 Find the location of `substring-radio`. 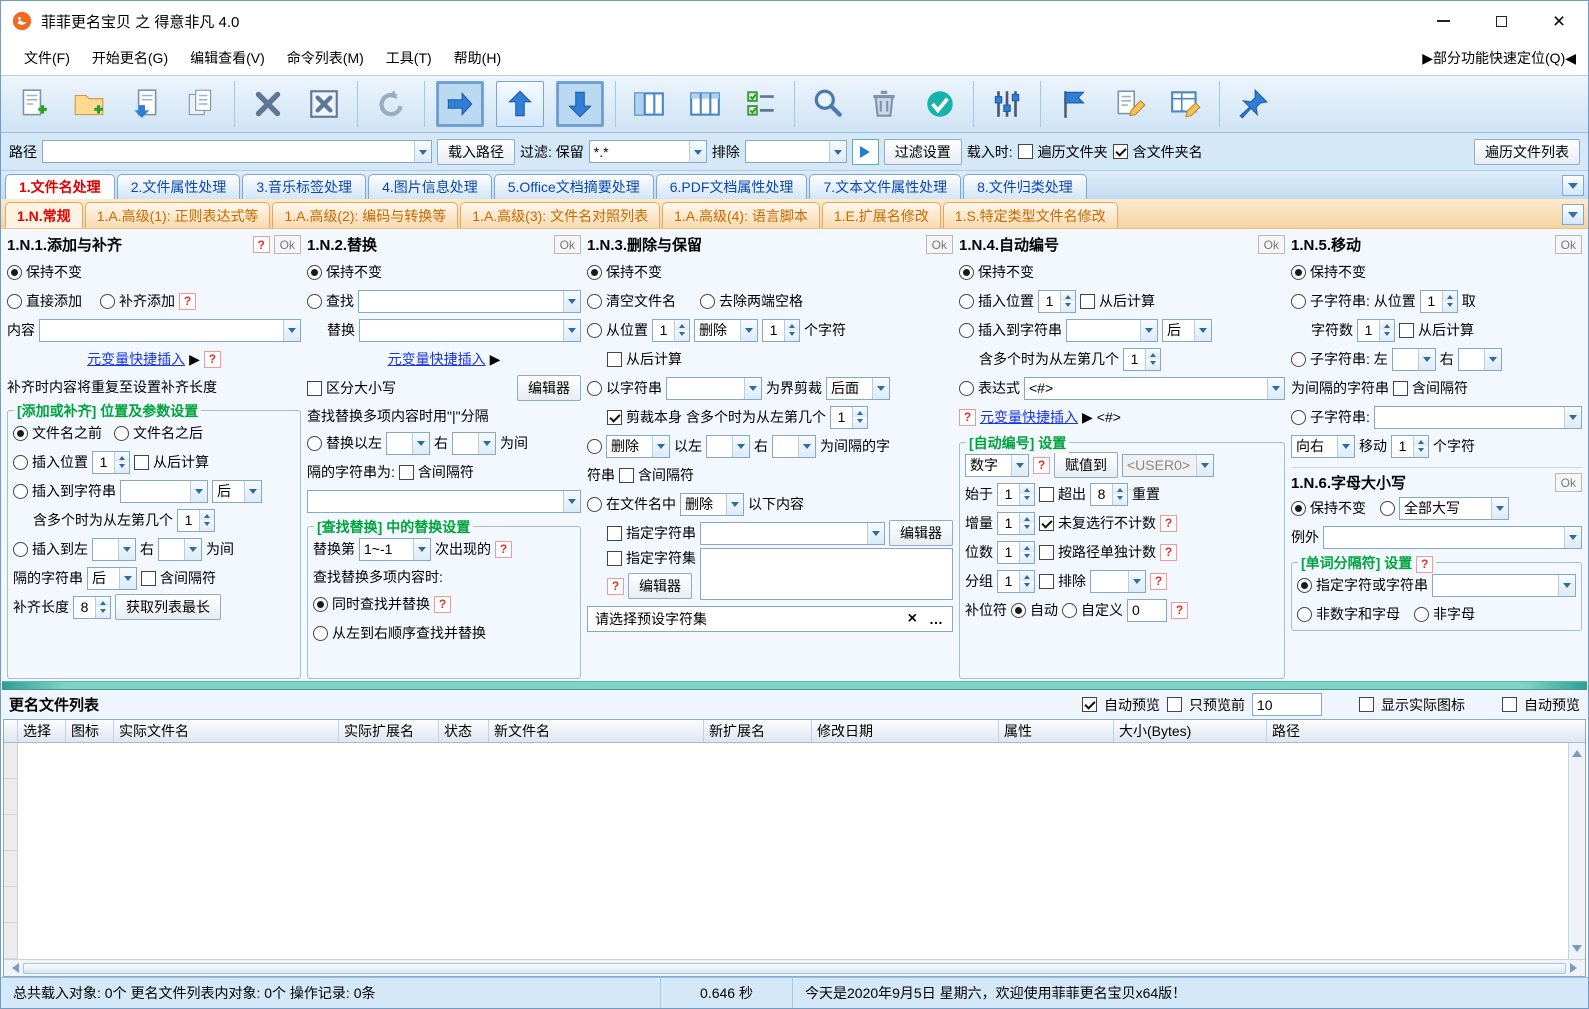

substring-radio is located at coordinates (1298, 417).